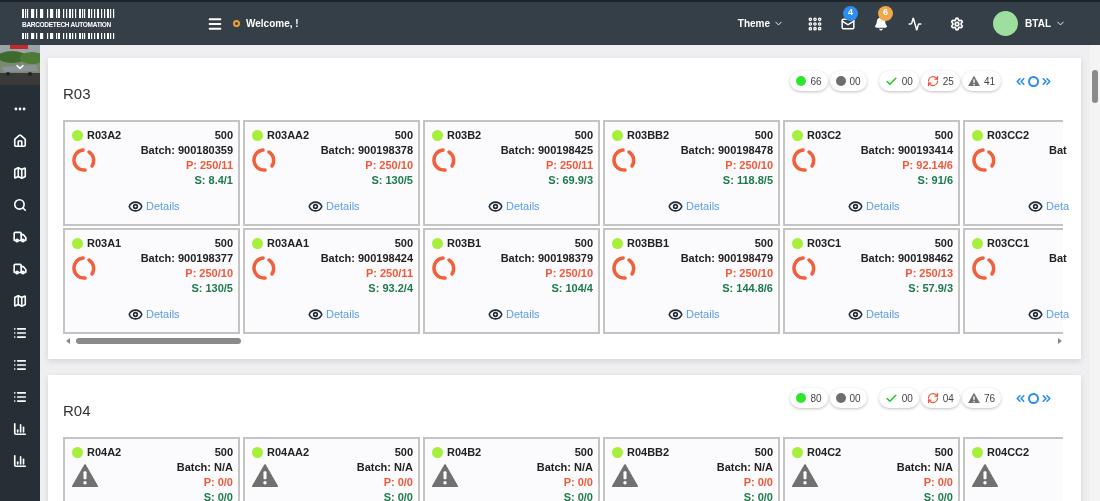 The height and width of the screenshot is (501, 1100). I want to click on vertical-scrollbar, so click(1095, 273).